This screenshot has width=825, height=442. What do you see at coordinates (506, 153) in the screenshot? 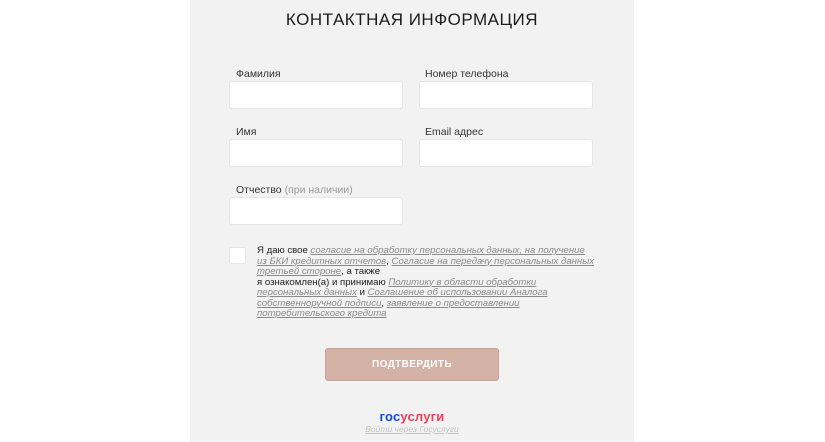
I see `email-input` at bounding box center [506, 153].